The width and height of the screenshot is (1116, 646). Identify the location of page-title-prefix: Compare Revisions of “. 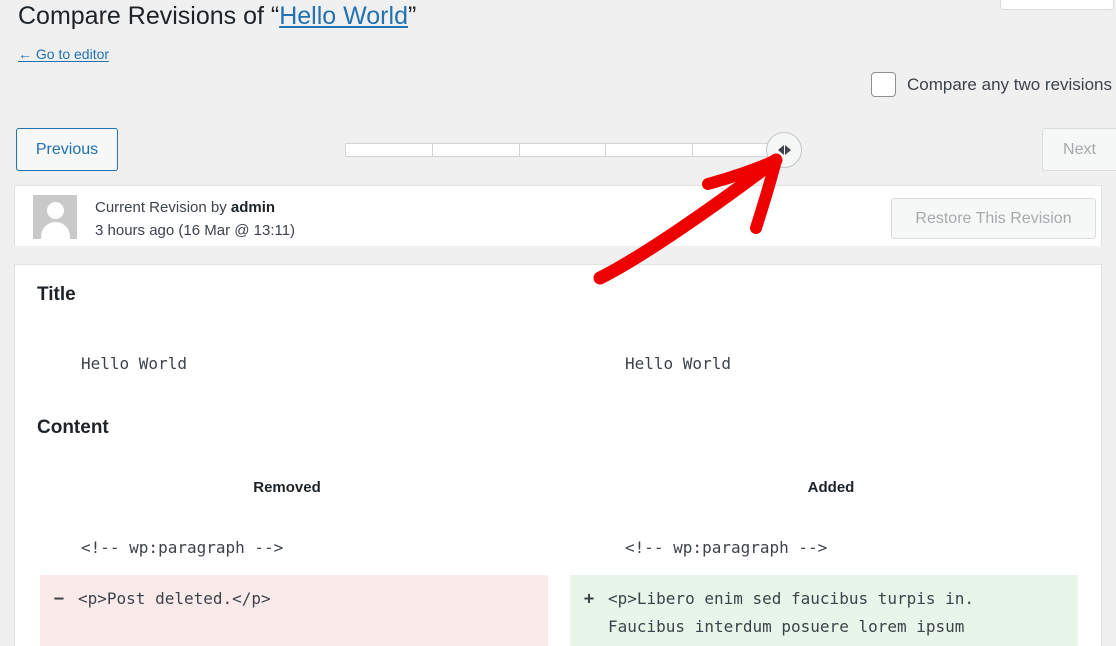
(149, 16).